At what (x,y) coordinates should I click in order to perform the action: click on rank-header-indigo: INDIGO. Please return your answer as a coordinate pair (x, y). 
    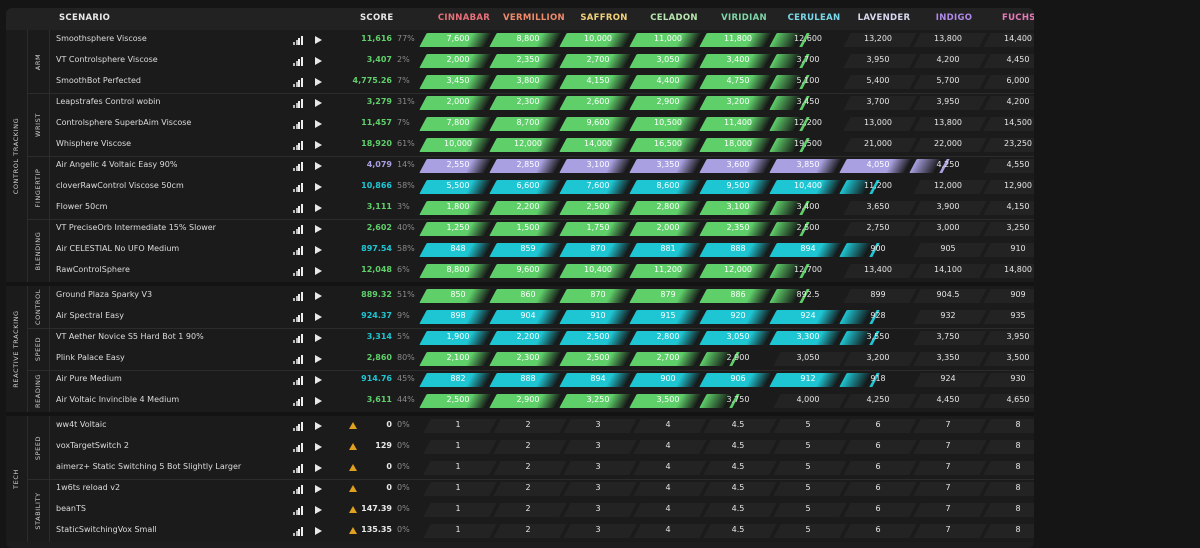
    Looking at the image, I should click on (954, 18).